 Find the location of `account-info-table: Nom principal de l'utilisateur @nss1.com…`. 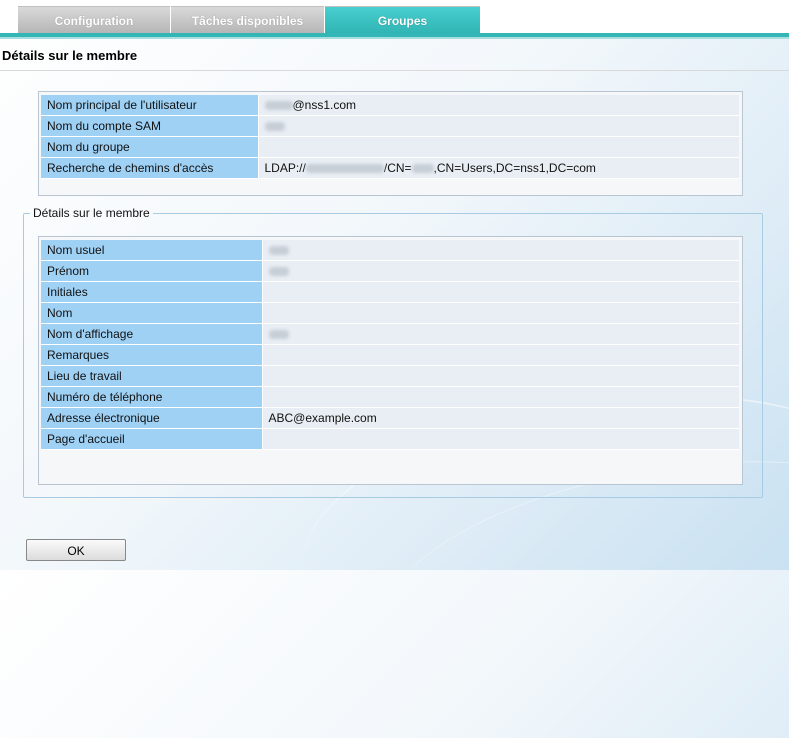

account-info-table: Nom principal de l'utilisateur @nss1.com… is located at coordinates (390, 137).